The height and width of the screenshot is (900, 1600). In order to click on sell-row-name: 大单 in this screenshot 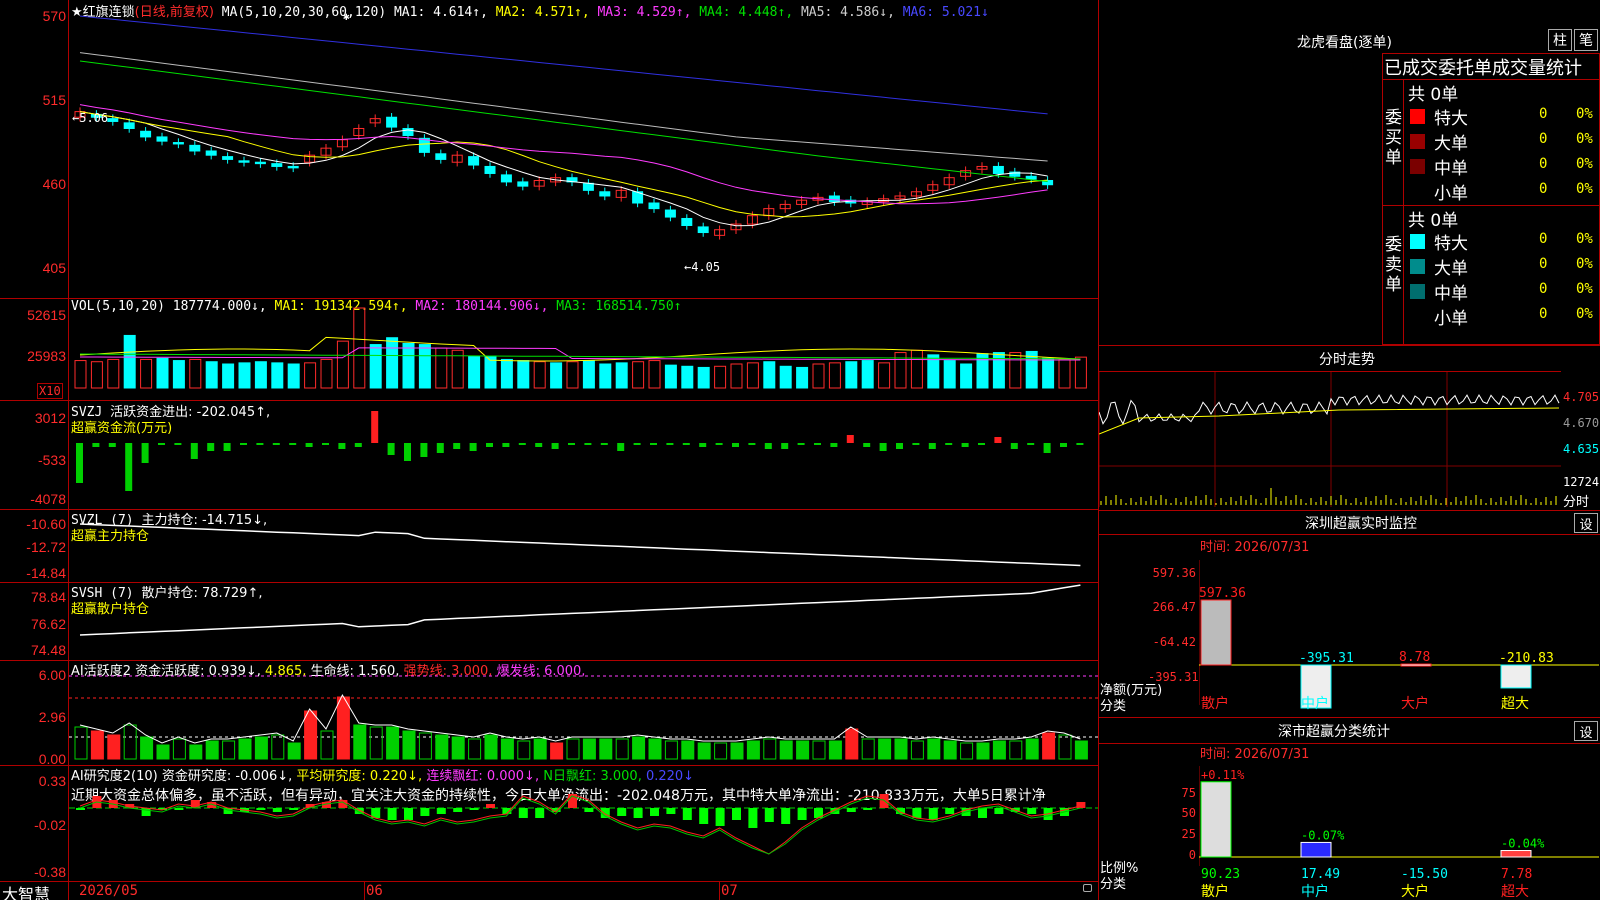, I will do `click(1451, 269)`.